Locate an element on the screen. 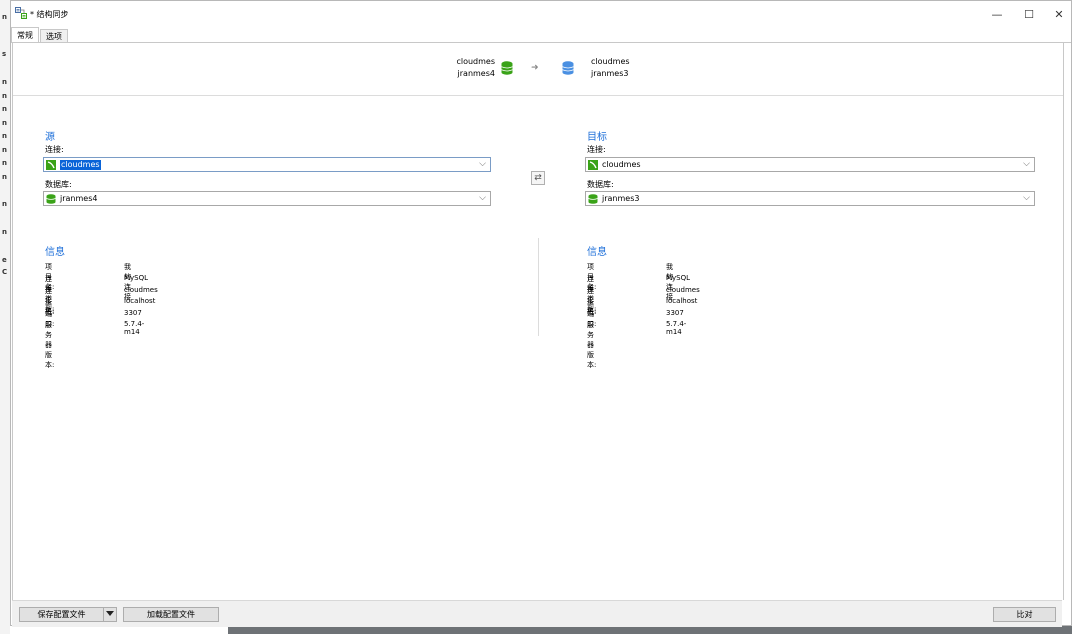 This screenshot has height=634, width=1072. header-source-summary: cloudmes jranmes4 is located at coordinates (457, 68).